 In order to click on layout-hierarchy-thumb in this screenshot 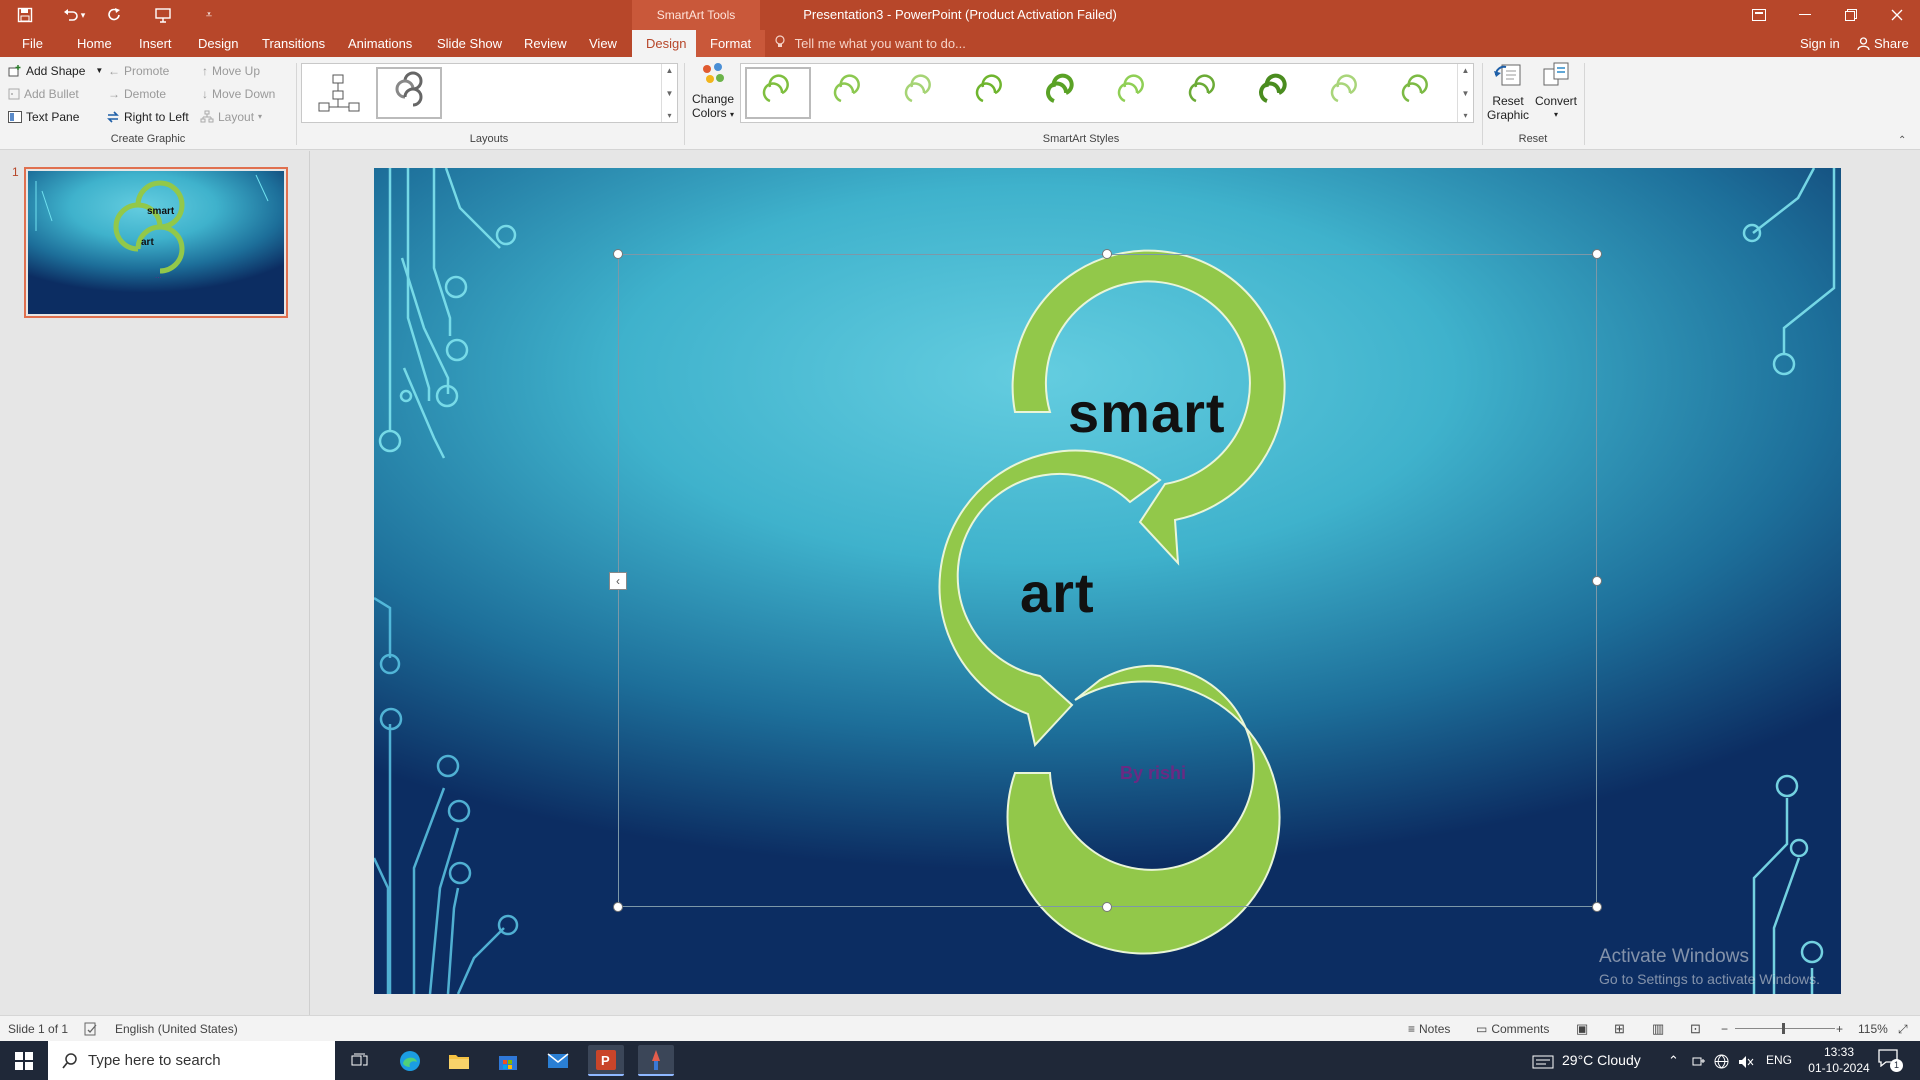, I will do `click(339, 93)`.